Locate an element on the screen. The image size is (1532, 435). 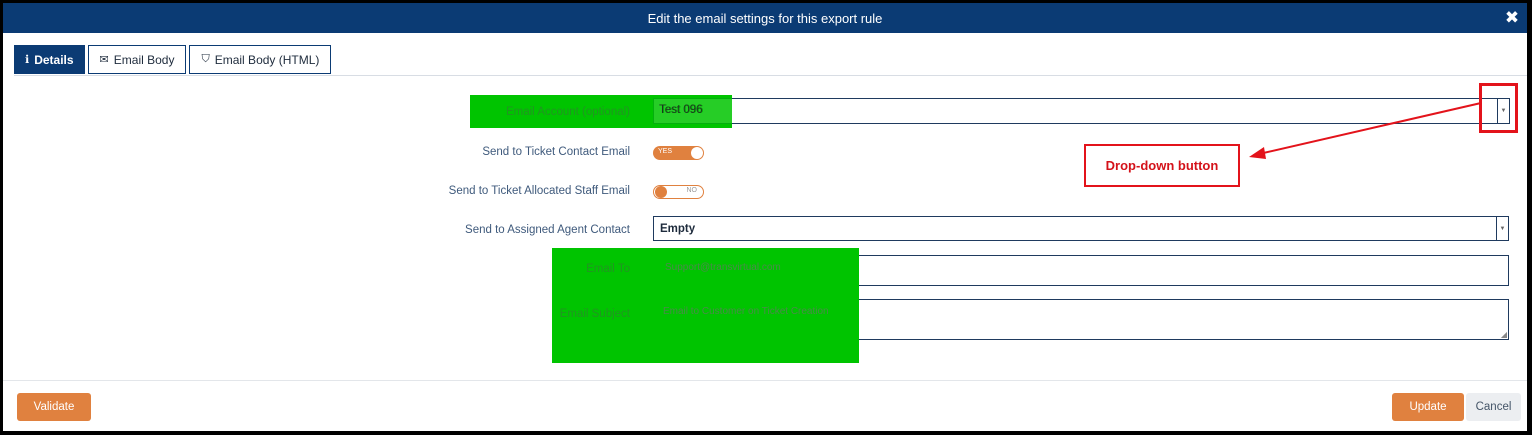
annotation-arrow is located at coordinates (1365, 130).